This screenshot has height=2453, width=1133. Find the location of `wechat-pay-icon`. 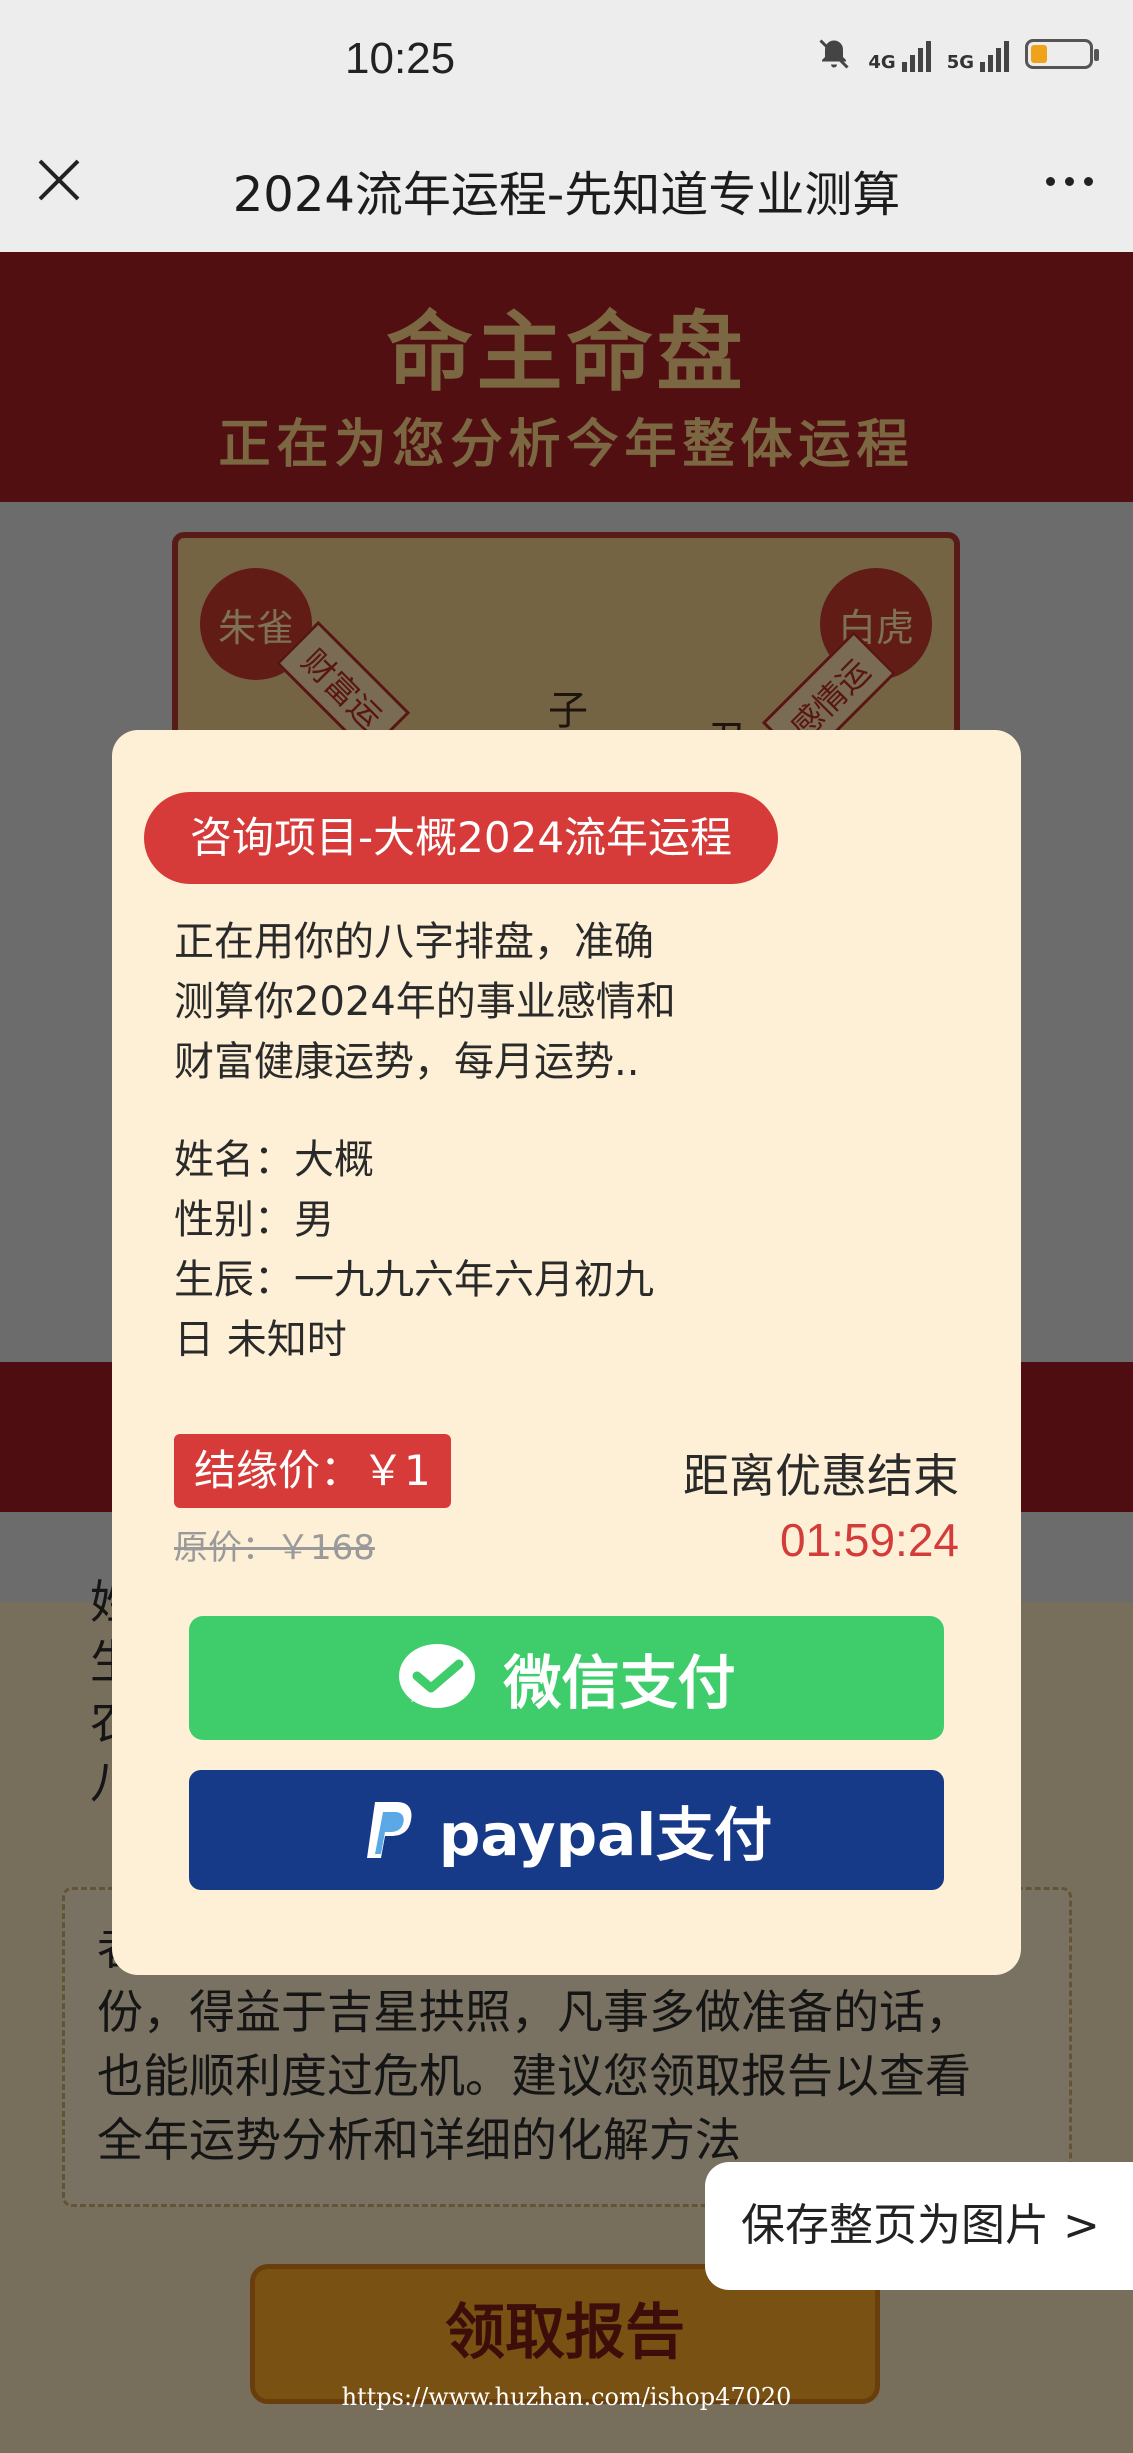

wechat-pay-icon is located at coordinates (437, 1676).